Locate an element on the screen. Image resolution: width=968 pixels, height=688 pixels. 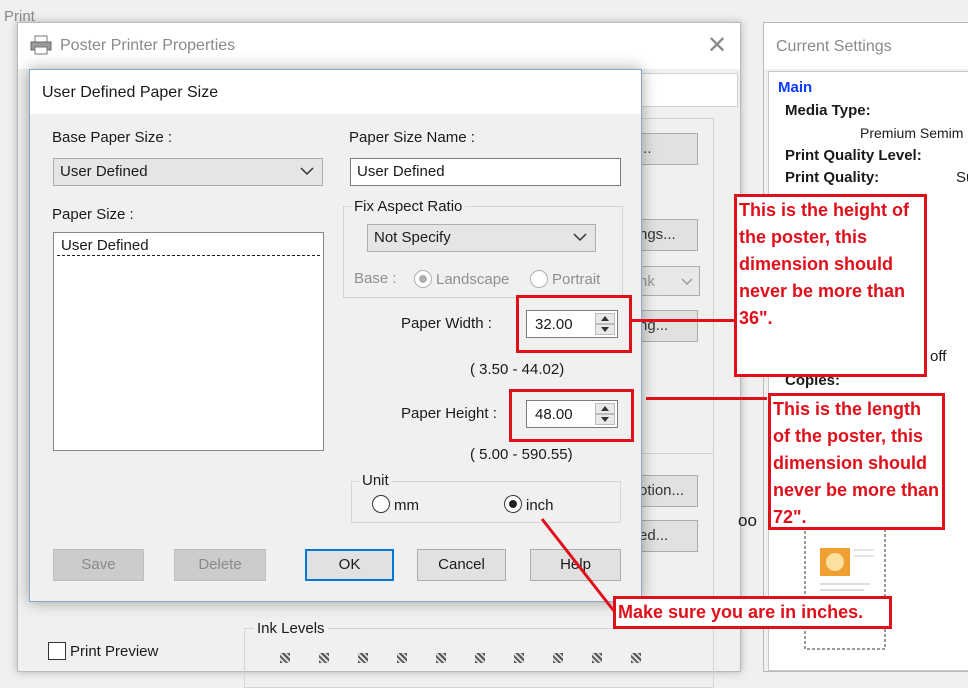
poster-preview-image is located at coordinates (845, 589).